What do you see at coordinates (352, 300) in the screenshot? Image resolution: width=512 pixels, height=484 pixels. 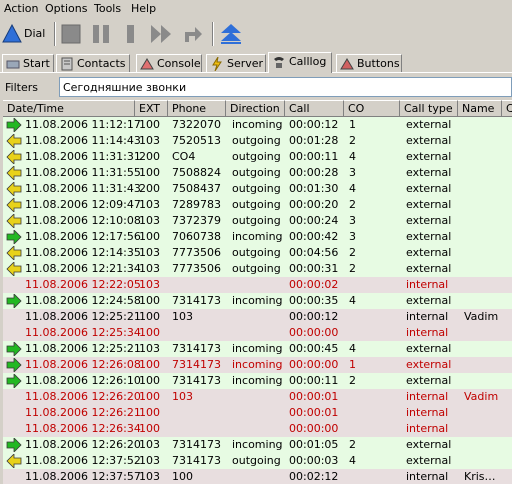 I see `cell-co: 4` at bounding box center [352, 300].